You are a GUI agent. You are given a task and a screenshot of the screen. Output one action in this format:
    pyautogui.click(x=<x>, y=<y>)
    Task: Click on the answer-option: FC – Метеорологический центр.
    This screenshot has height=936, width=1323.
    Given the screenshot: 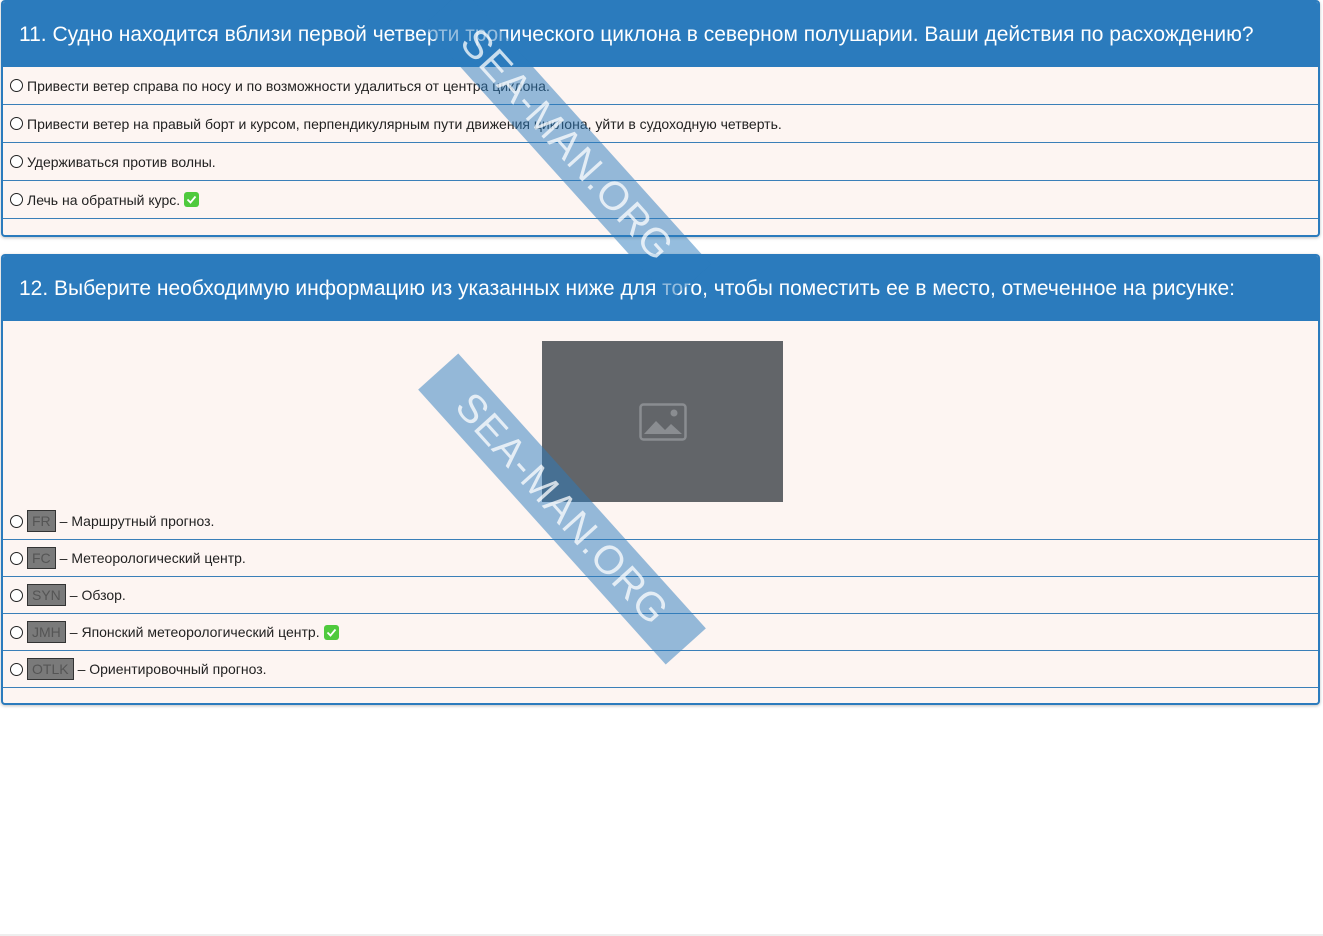 What is the action you would take?
    pyautogui.click(x=660, y=558)
    